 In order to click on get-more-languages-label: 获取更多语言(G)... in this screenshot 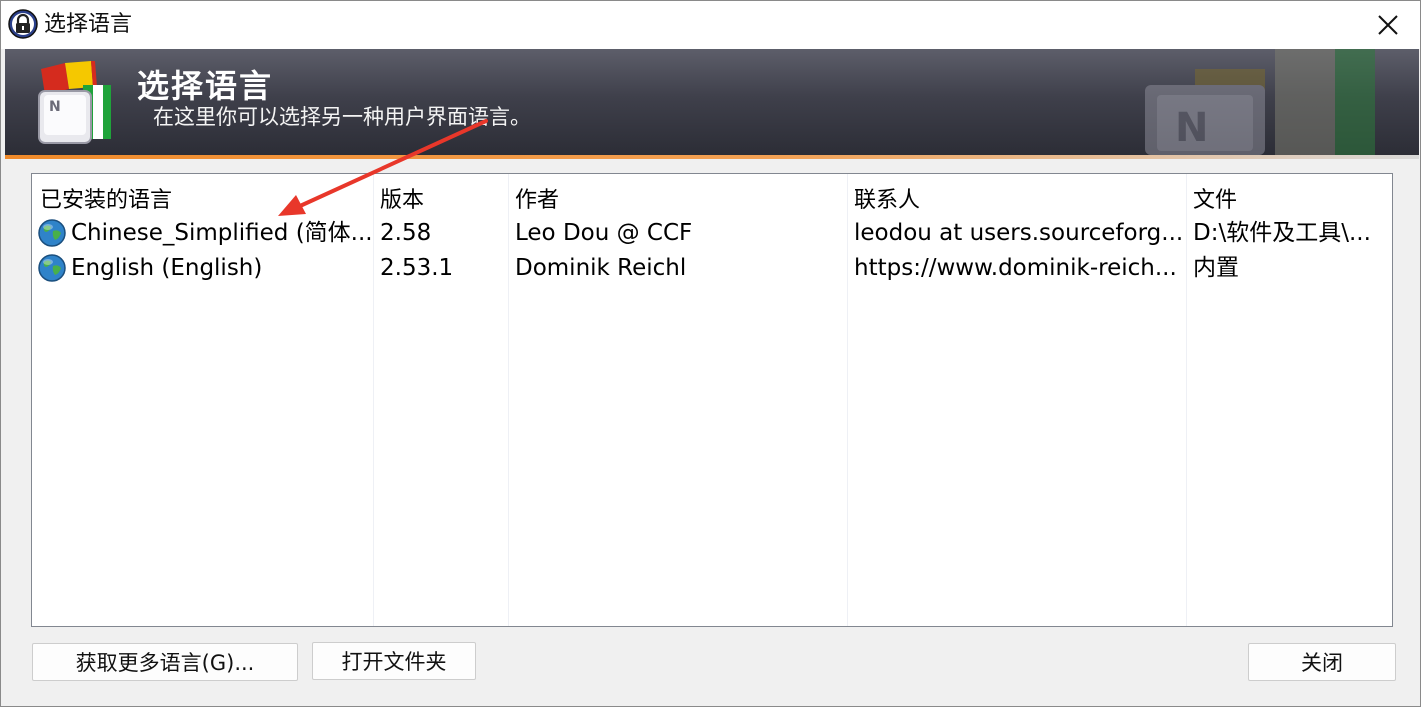, I will do `click(165, 663)`.